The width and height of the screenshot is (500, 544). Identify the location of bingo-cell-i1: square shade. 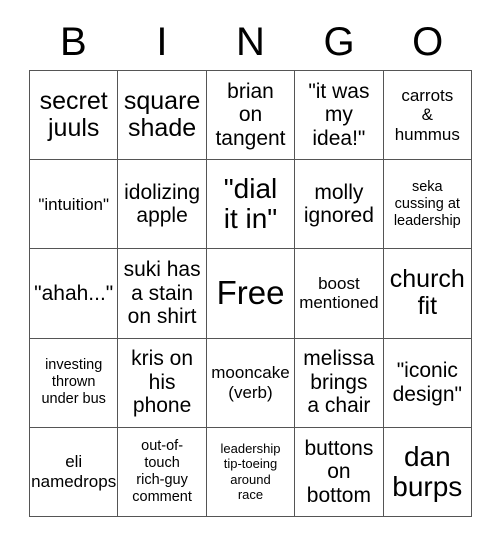
(162, 116).